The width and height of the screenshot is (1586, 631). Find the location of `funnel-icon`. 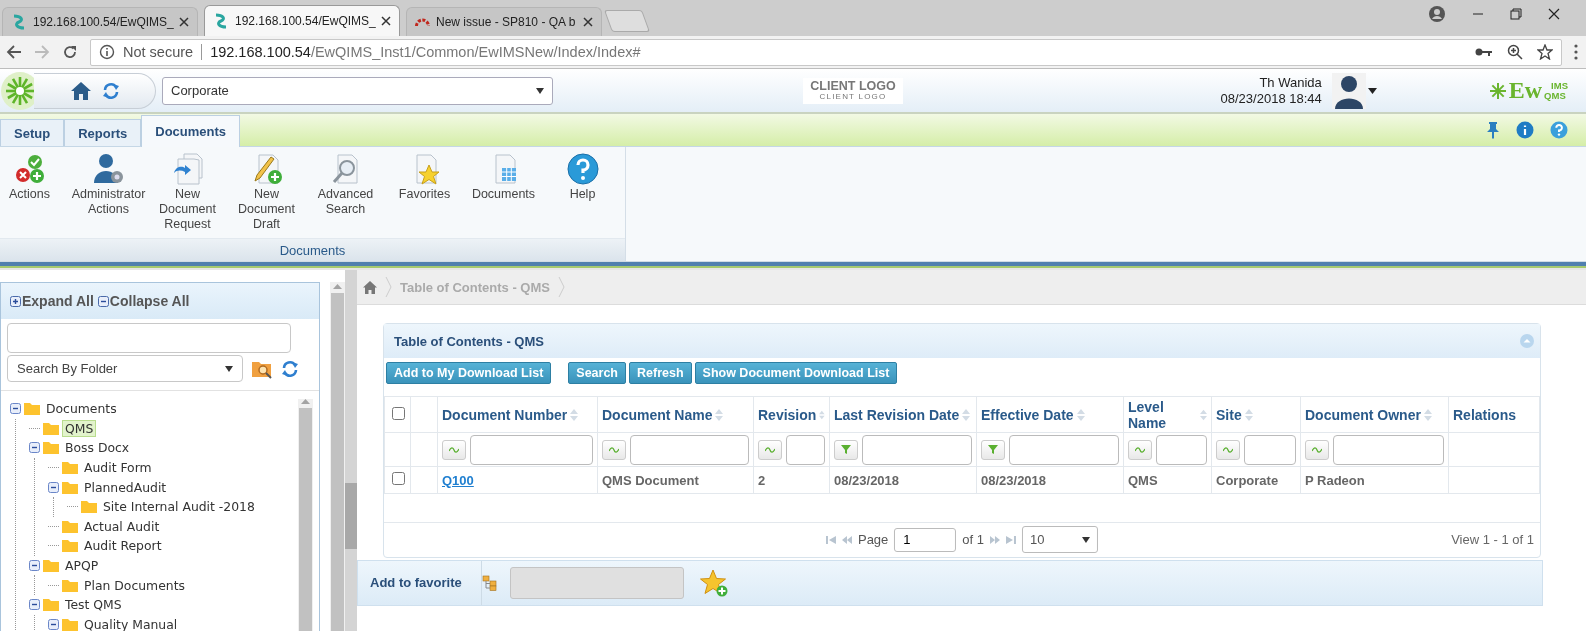

funnel-icon is located at coordinates (846, 449).